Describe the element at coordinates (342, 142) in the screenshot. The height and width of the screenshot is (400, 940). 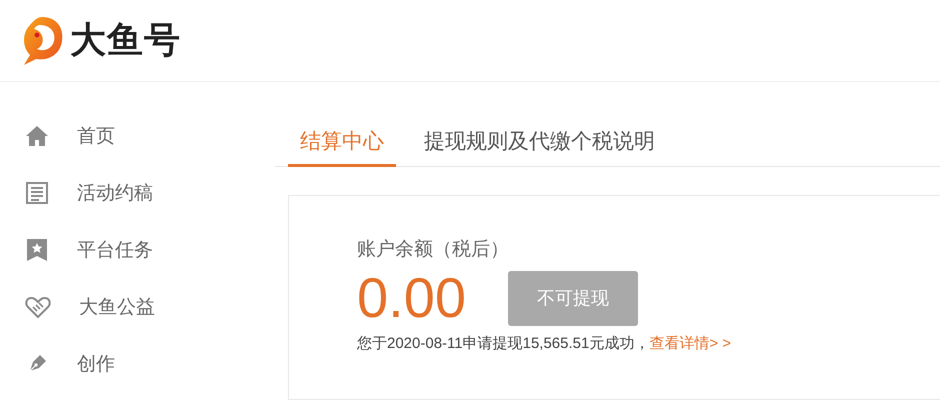
I see `tab: 结算中心` at that location.